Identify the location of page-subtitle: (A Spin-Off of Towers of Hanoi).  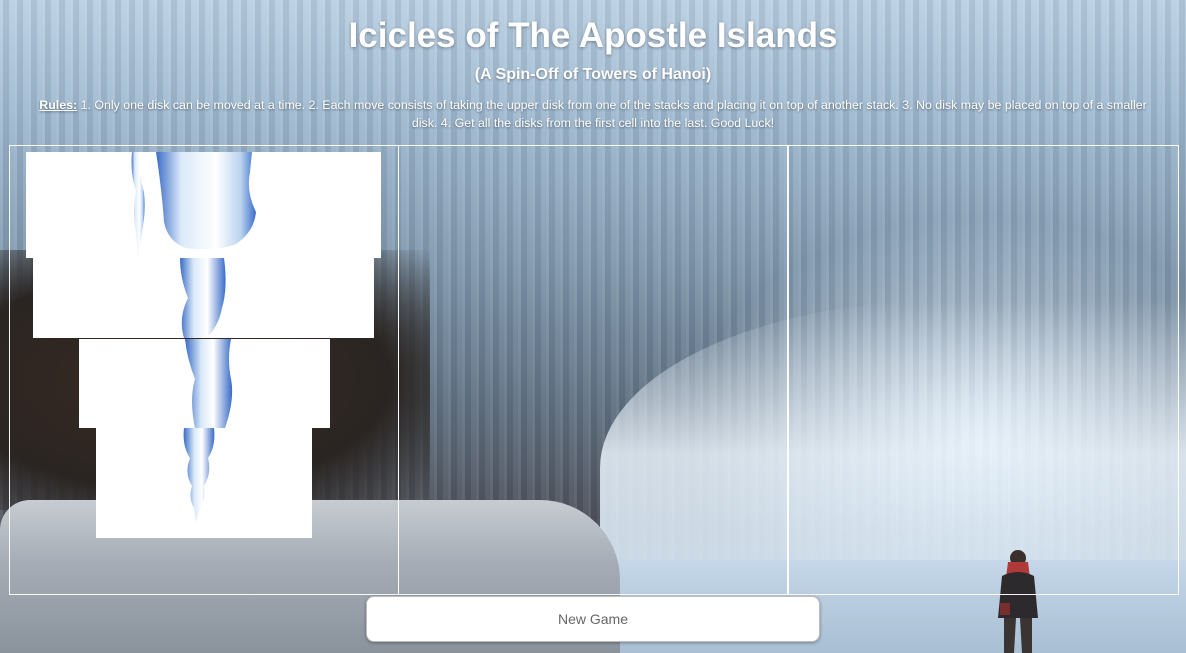
(593, 74).